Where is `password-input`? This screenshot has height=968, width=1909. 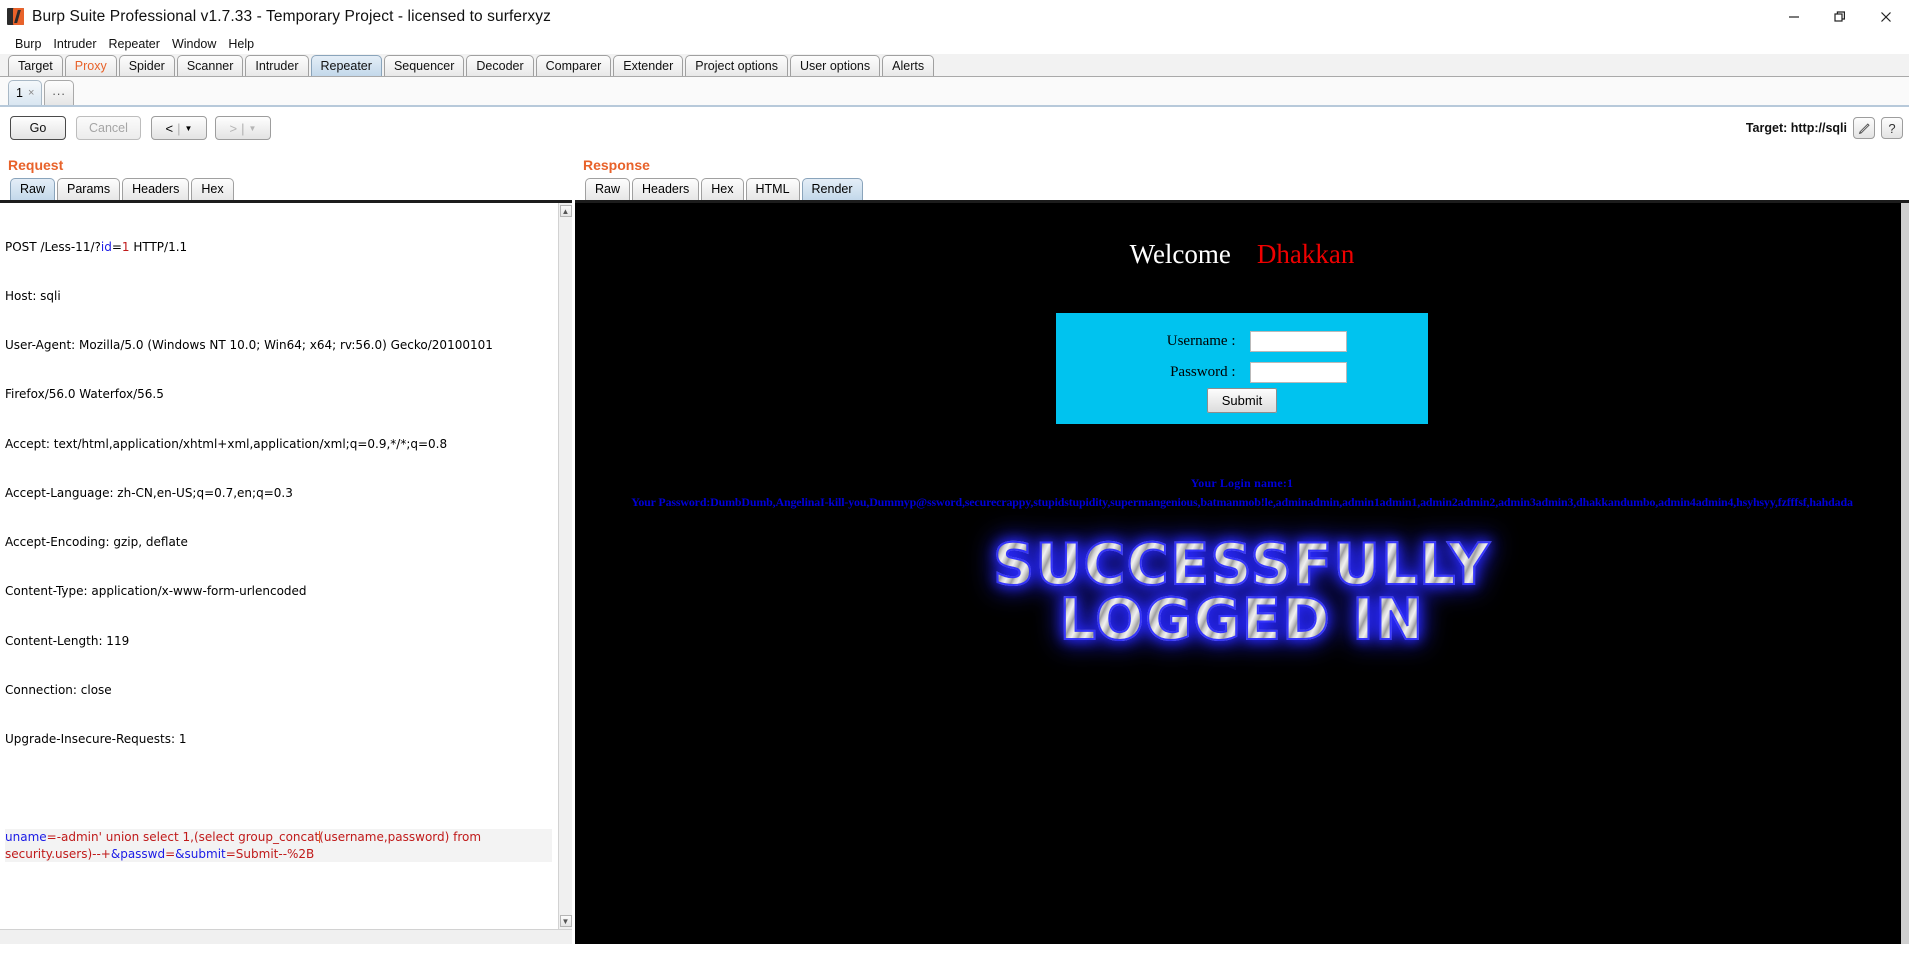
password-input is located at coordinates (1298, 372).